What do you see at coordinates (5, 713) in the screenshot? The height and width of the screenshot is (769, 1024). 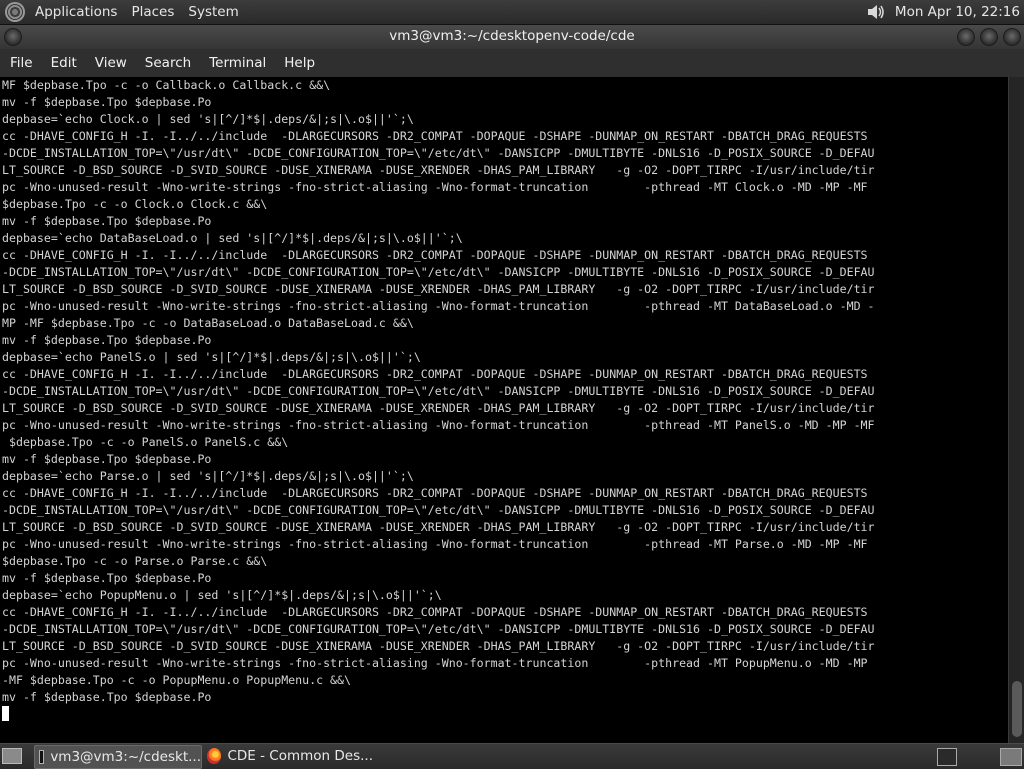 I see `text-cursor` at bounding box center [5, 713].